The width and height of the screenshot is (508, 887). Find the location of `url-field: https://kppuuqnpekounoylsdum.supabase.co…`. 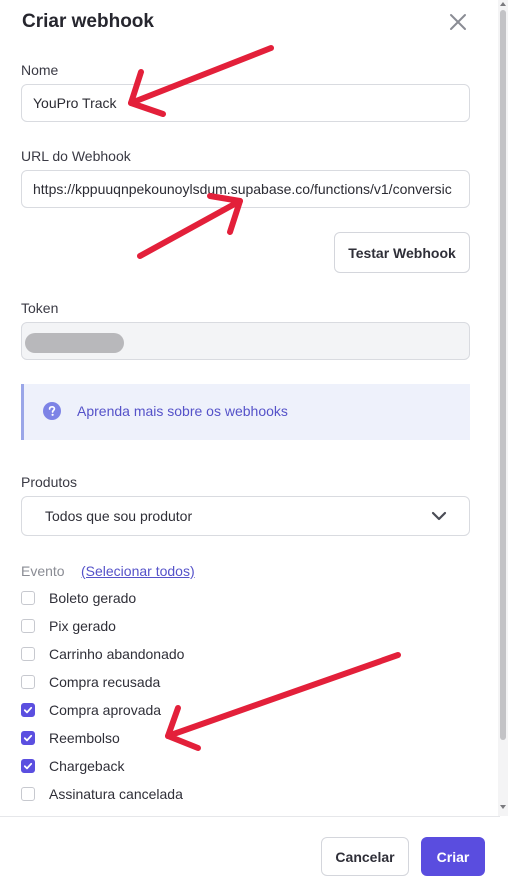

url-field: https://kppuuqnpekounoylsdum.supabase.co… is located at coordinates (245, 189).